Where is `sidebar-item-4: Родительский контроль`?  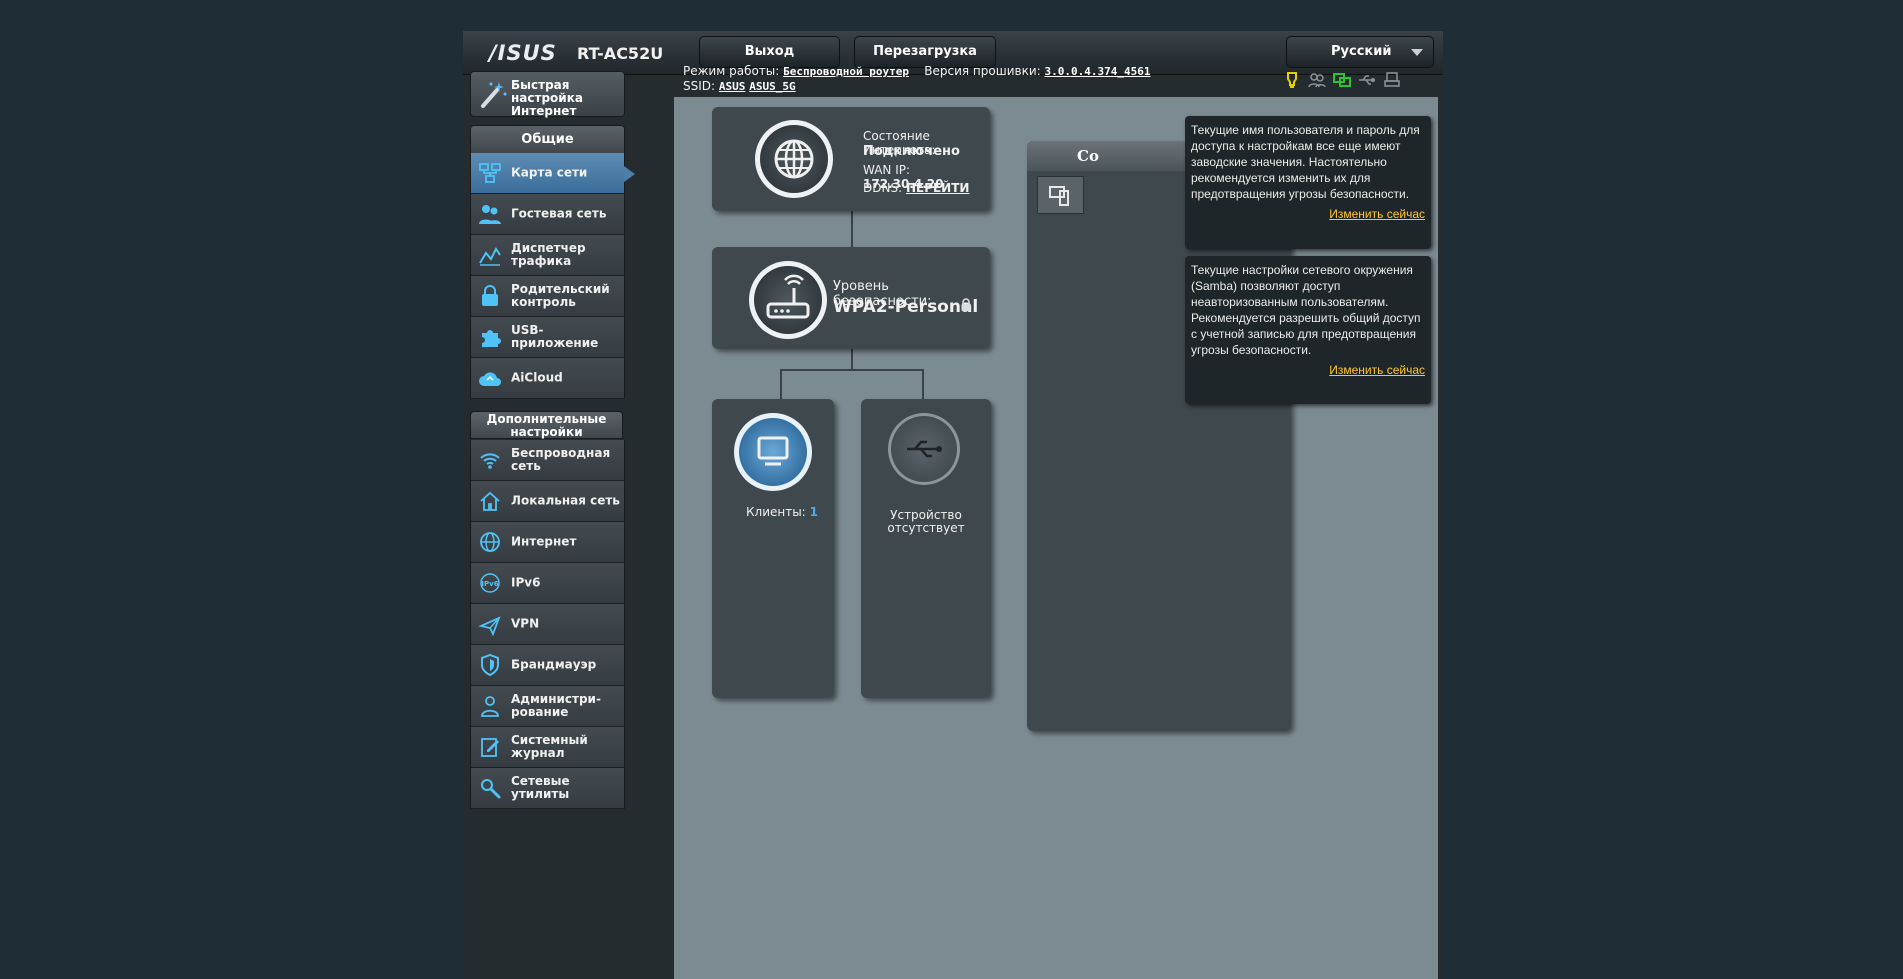
sidebar-item-4: Родительский контроль is located at coordinates (547, 296).